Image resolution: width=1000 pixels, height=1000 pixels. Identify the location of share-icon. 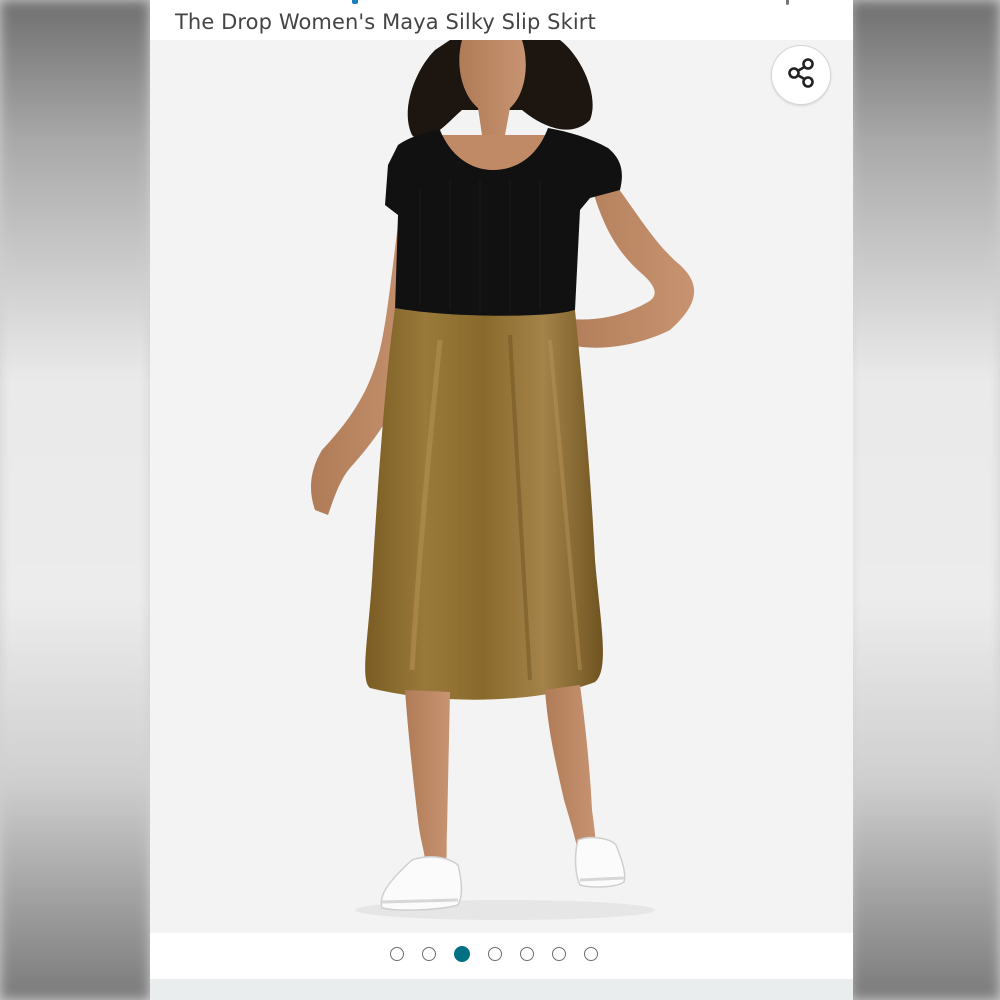
(801, 75).